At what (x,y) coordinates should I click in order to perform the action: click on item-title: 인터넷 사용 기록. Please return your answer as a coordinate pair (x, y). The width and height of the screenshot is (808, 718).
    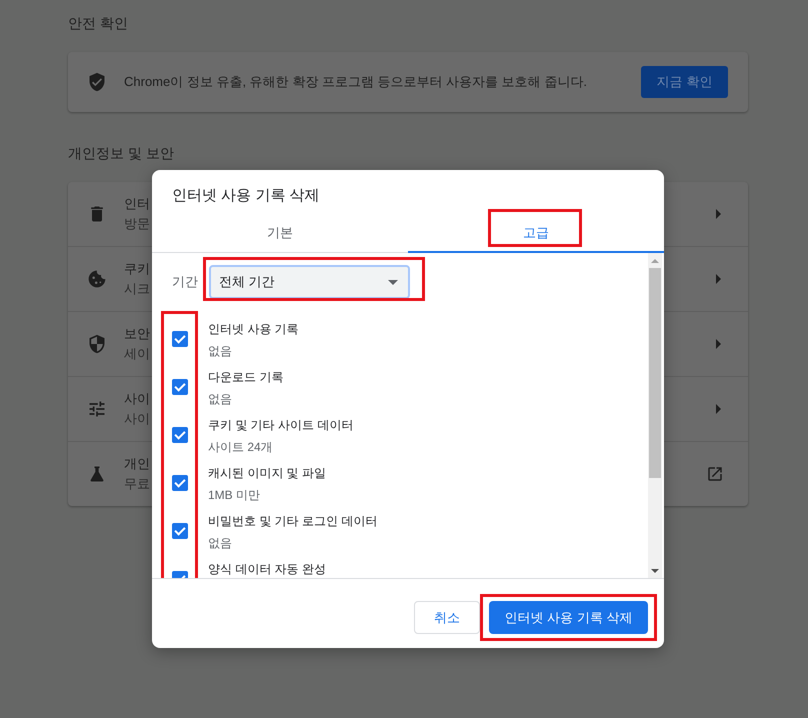
    Looking at the image, I should click on (253, 329).